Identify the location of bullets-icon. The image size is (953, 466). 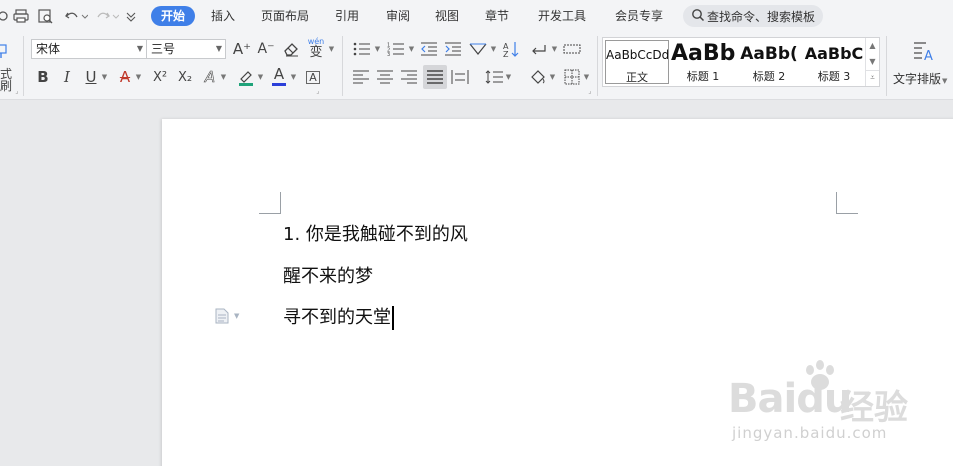
(362, 49).